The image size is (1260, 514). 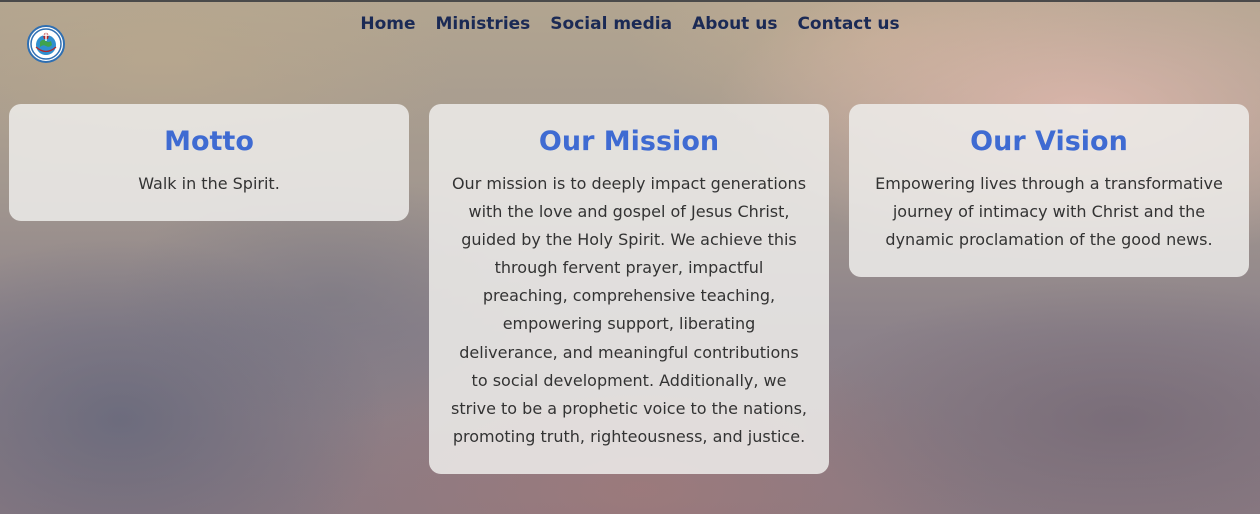 What do you see at coordinates (734, 24) in the screenshot?
I see `nav-about-us: About us` at bounding box center [734, 24].